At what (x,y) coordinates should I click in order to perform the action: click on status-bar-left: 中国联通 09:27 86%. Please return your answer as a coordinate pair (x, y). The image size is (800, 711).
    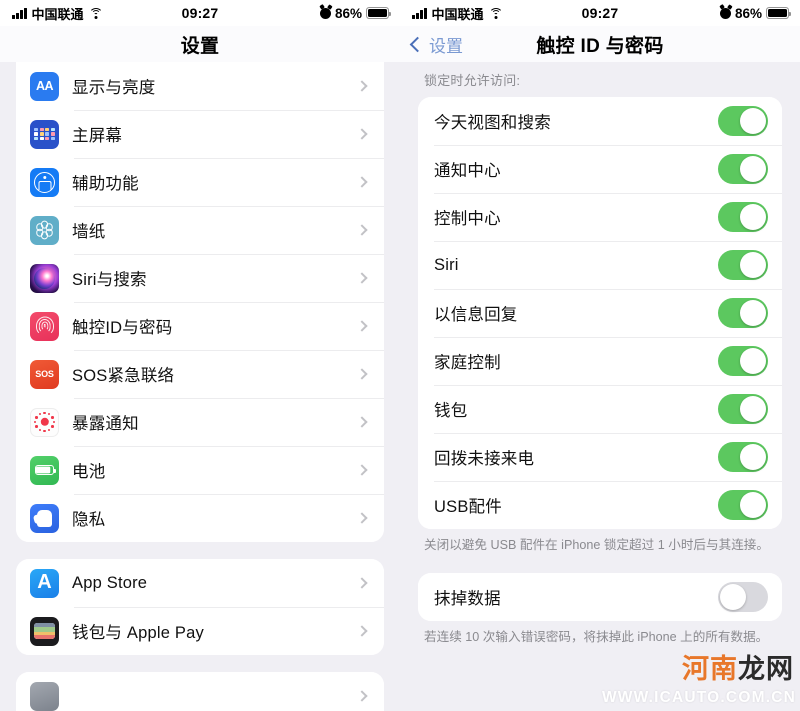
    Looking at the image, I should click on (200, 13).